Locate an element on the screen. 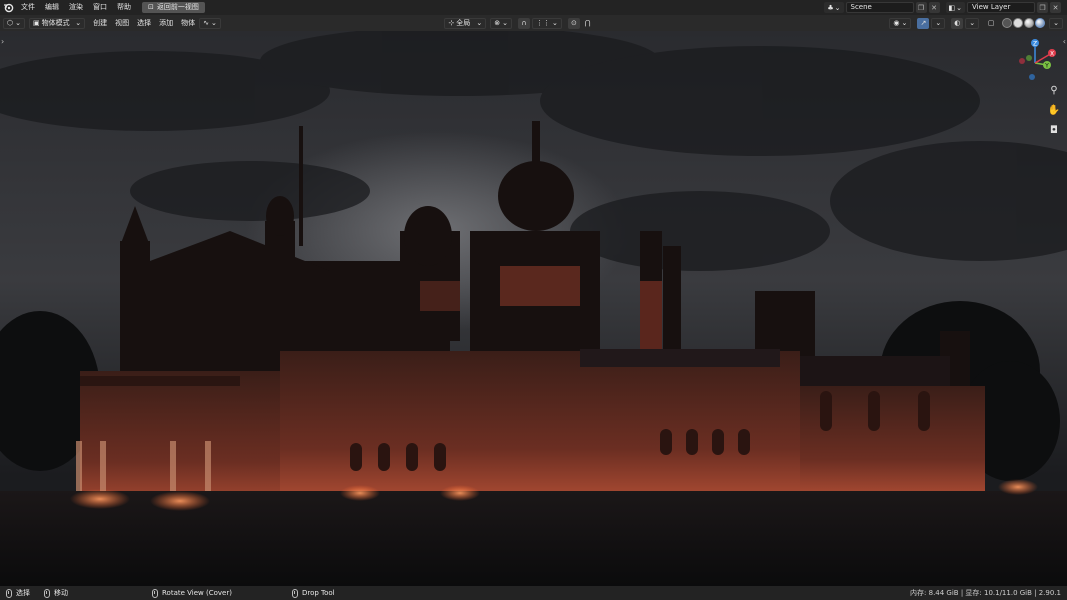 This screenshot has height=600, width=1067. status-select-label: 选择 is located at coordinates (23, 593).